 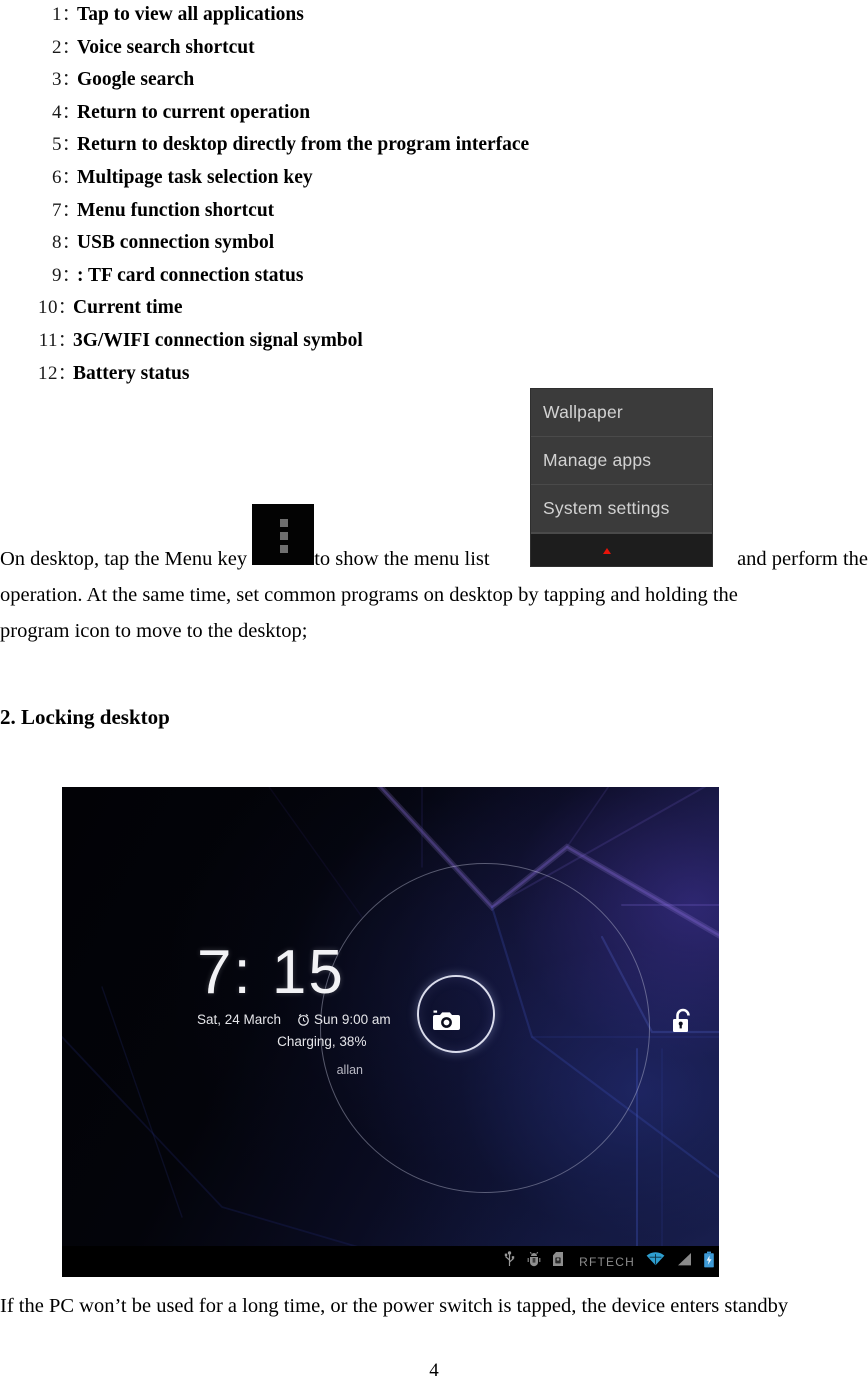 What do you see at coordinates (402, 559) in the screenshot?
I see `paragraph-text: to show the menu list` at bounding box center [402, 559].